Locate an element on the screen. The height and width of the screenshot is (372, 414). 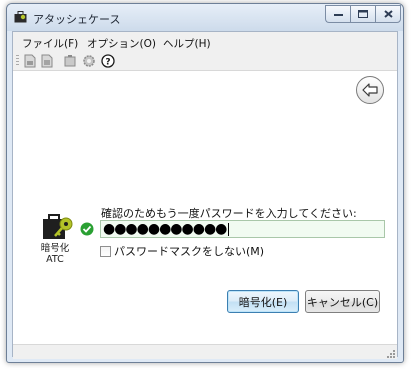
toolbar: ? is located at coordinates (205, 61).